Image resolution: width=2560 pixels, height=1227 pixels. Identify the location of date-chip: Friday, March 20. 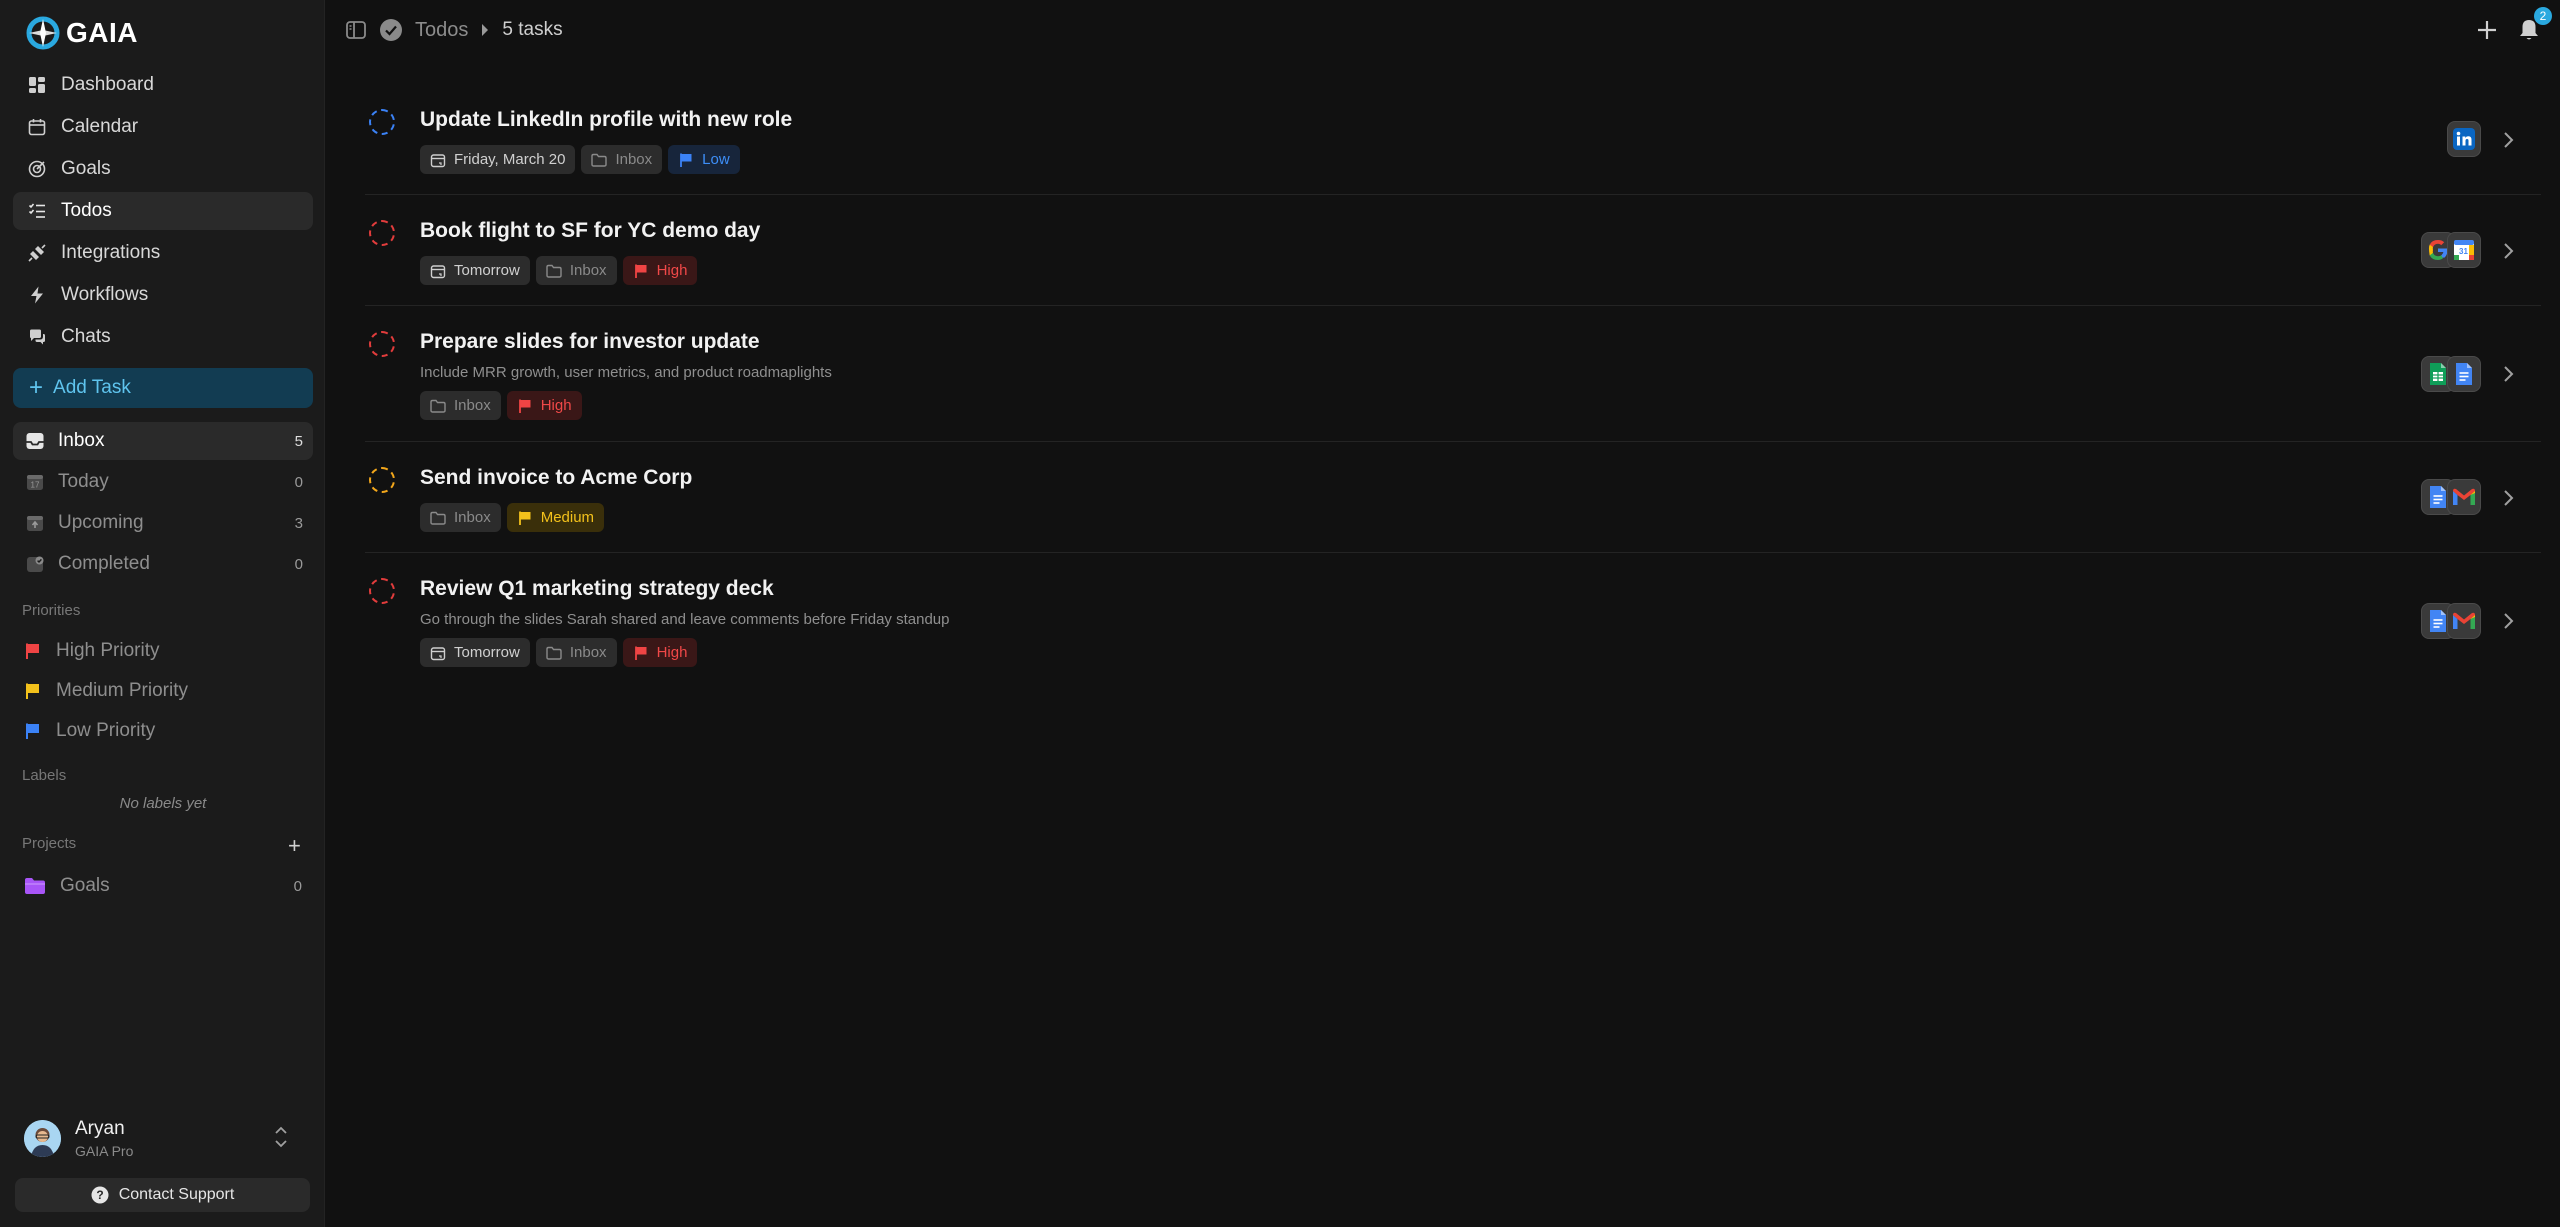
(498, 159).